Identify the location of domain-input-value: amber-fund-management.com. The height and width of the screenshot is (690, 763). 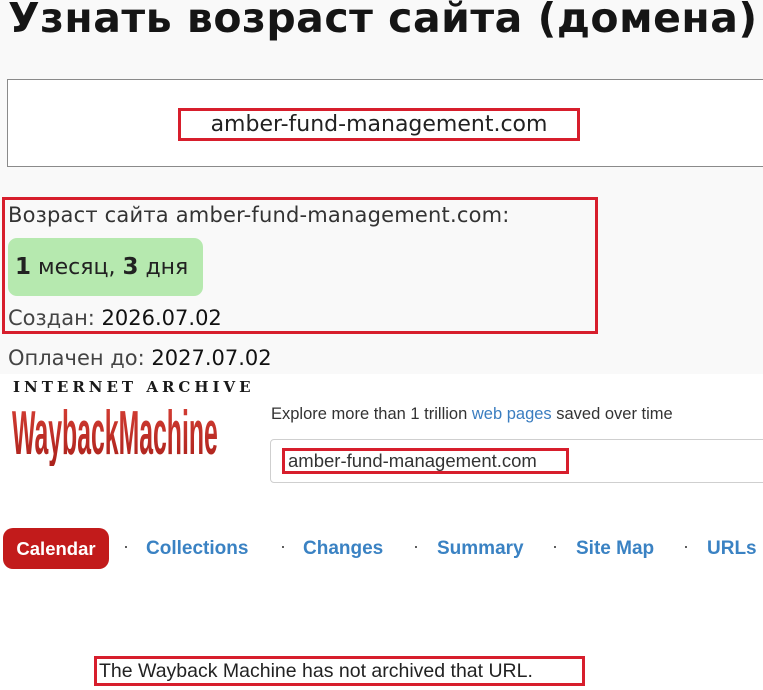
(379, 124).